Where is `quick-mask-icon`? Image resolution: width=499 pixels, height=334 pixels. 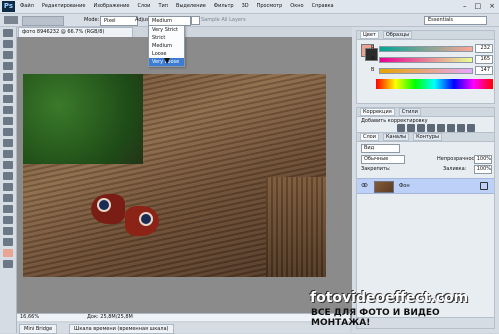 quick-mask-icon is located at coordinates (8, 264).